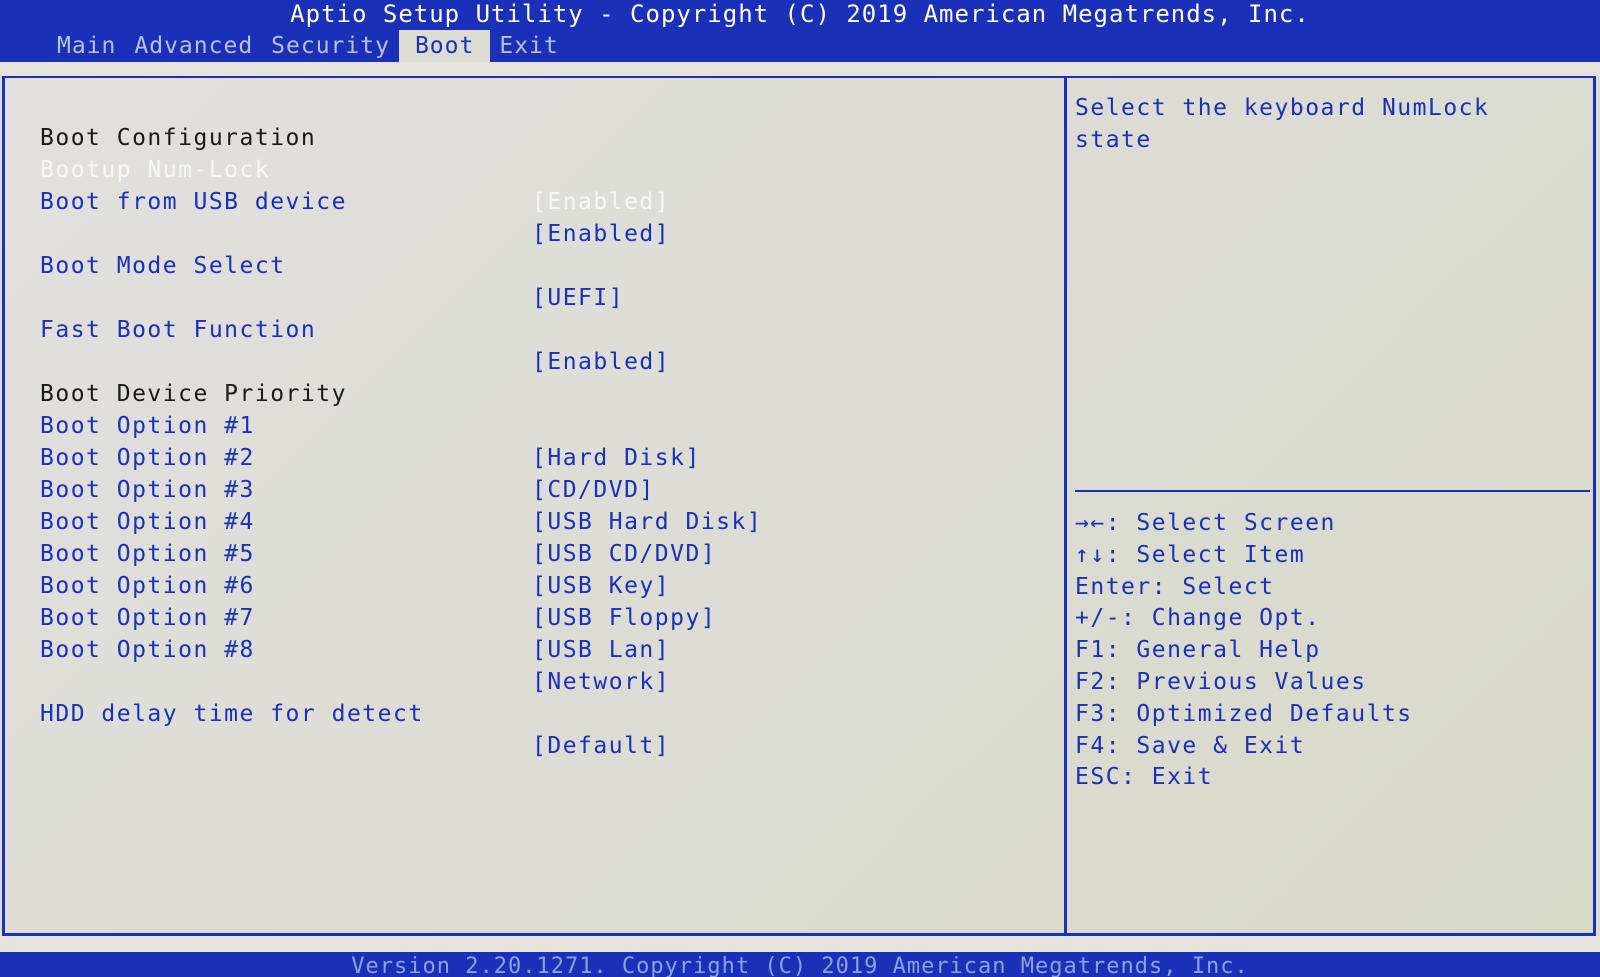 This screenshot has height=977, width=1600. What do you see at coordinates (593, 490) in the screenshot?
I see `setting-value: [CD/DVD]` at bounding box center [593, 490].